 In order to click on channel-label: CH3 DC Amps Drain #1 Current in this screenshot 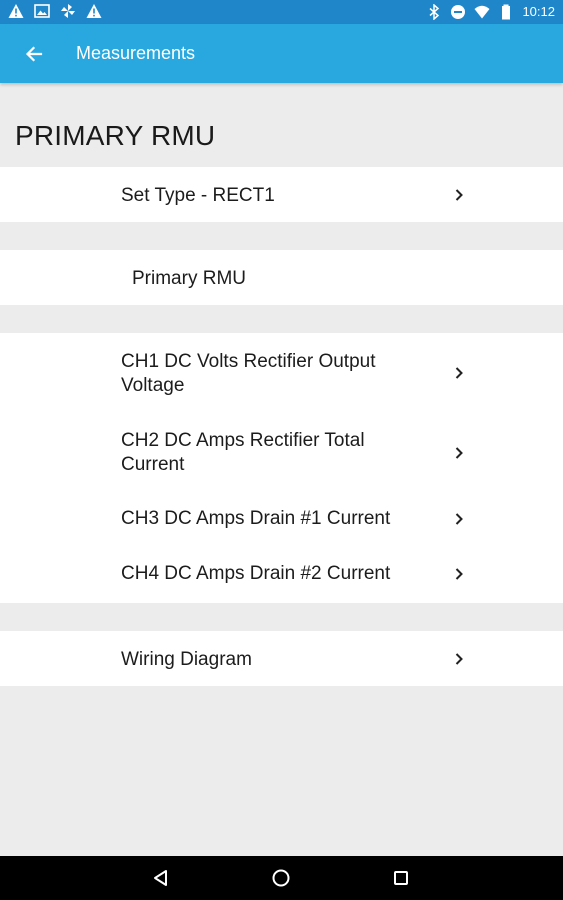, I will do `click(256, 518)`.